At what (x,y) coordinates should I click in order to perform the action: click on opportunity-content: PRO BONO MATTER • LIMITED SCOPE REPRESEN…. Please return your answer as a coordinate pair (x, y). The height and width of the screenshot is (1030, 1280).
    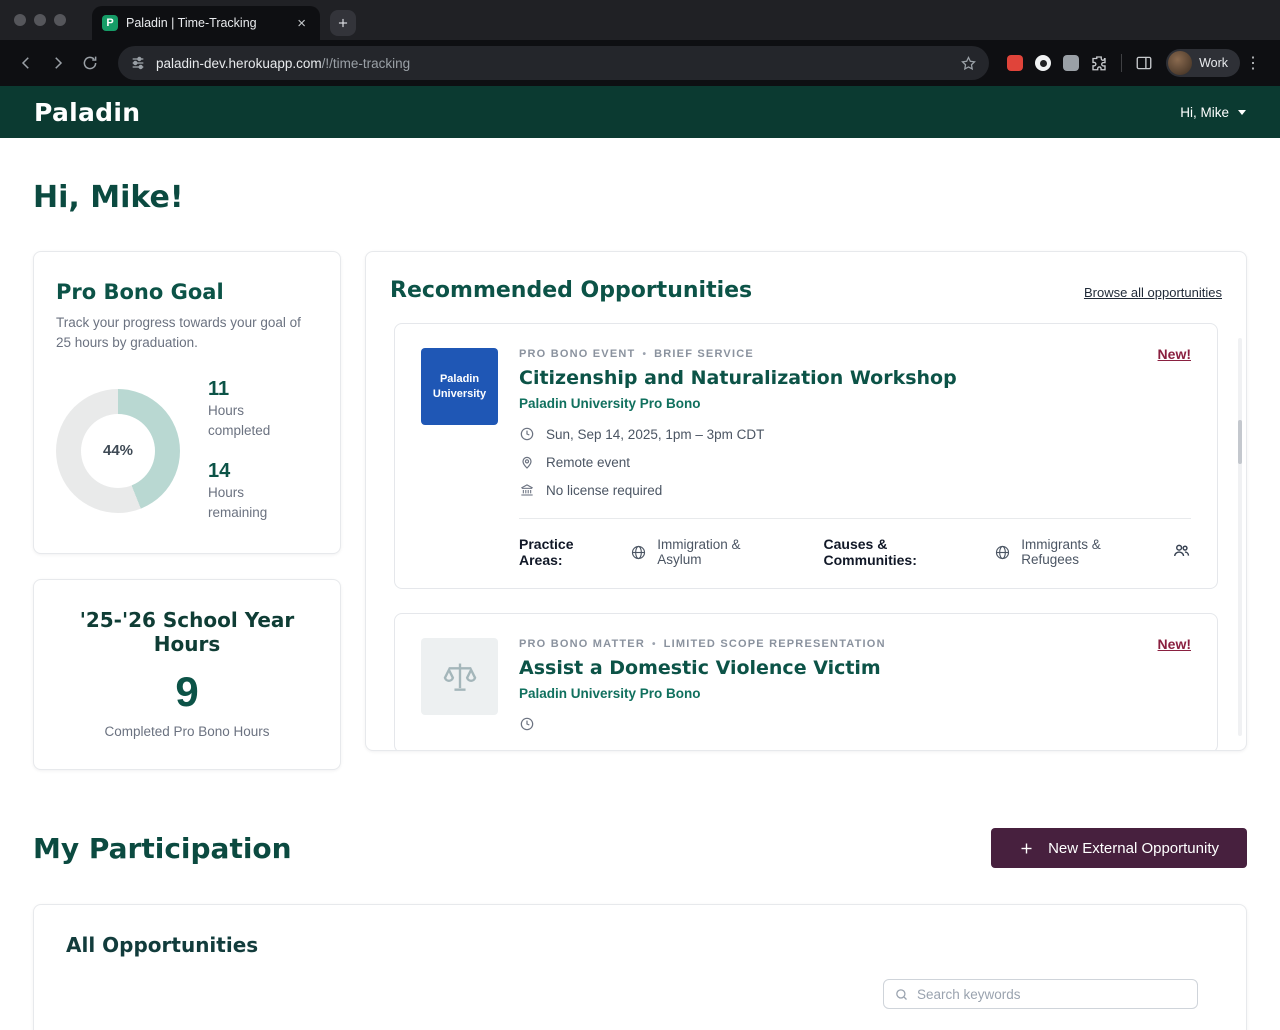
    Looking at the image, I should click on (702, 685).